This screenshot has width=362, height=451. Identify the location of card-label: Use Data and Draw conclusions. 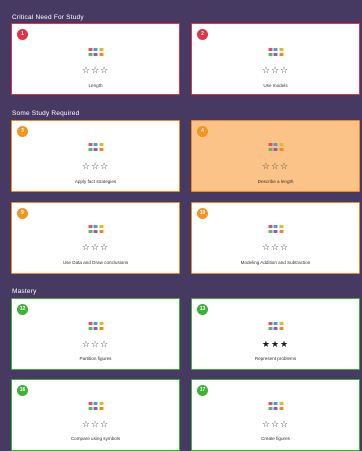
(95, 262).